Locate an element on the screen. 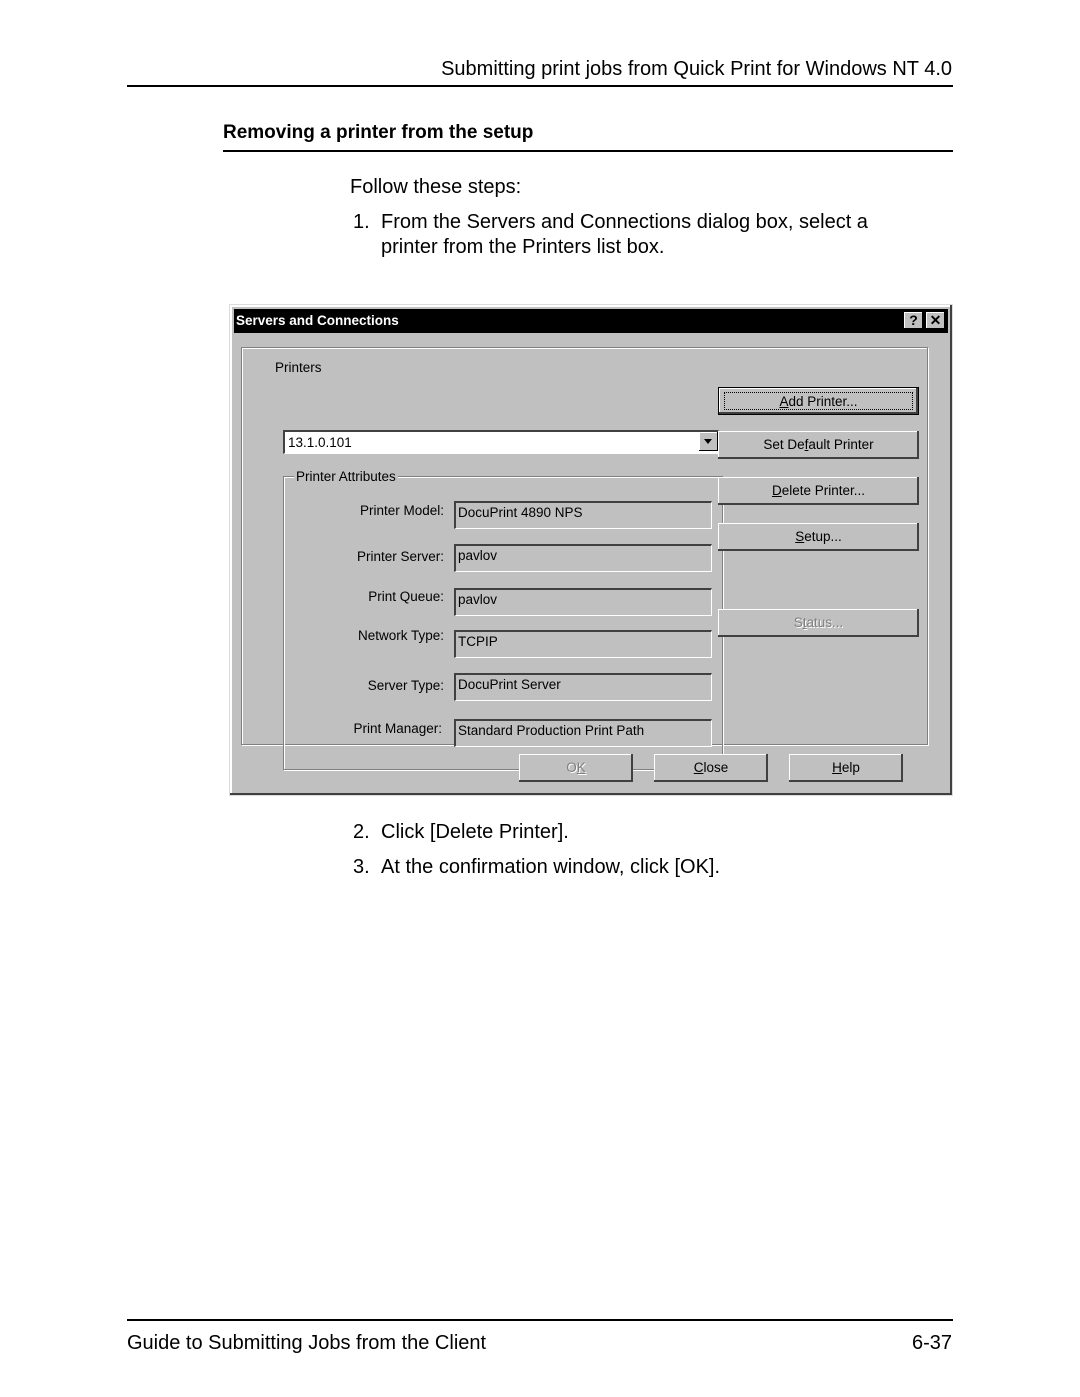 This screenshot has height=1397, width=1080. dialog-title: Servers and Connections is located at coordinates (317, 320).